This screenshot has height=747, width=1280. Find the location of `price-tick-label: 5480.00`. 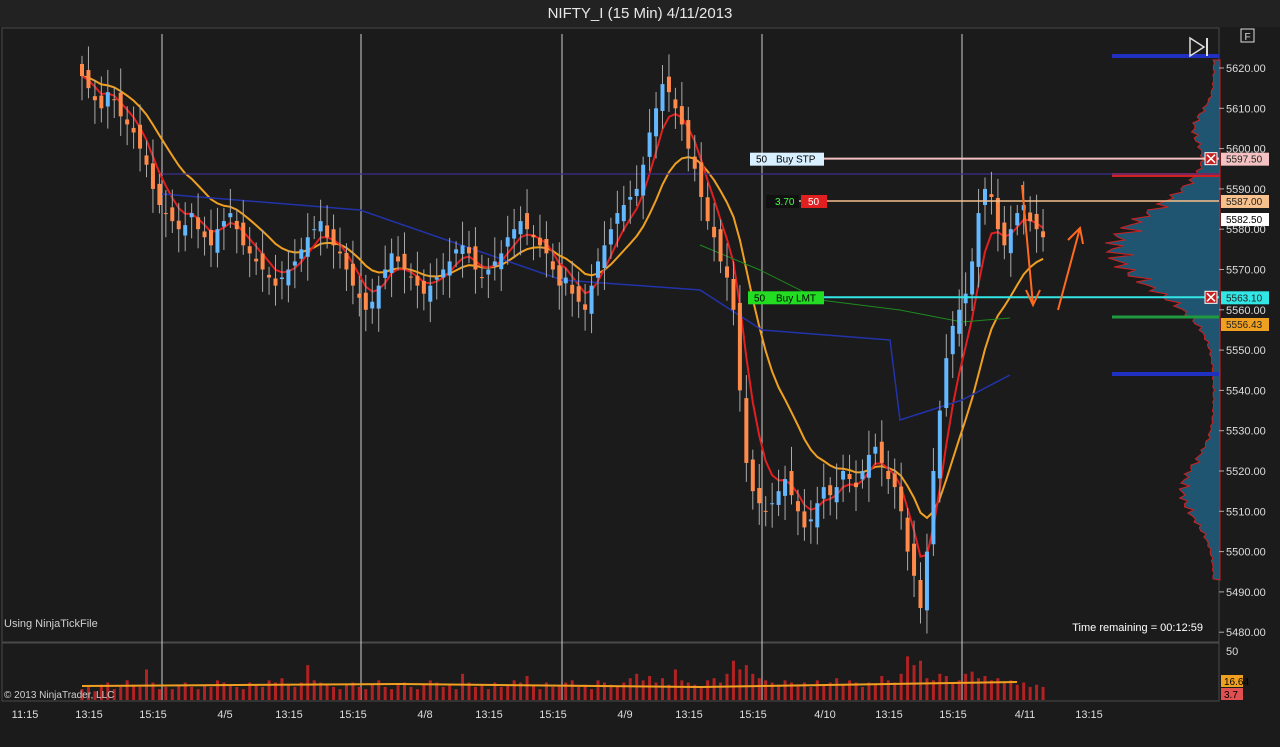

price-tick-label: 5480.00 is located at coordinates (1246, 633).